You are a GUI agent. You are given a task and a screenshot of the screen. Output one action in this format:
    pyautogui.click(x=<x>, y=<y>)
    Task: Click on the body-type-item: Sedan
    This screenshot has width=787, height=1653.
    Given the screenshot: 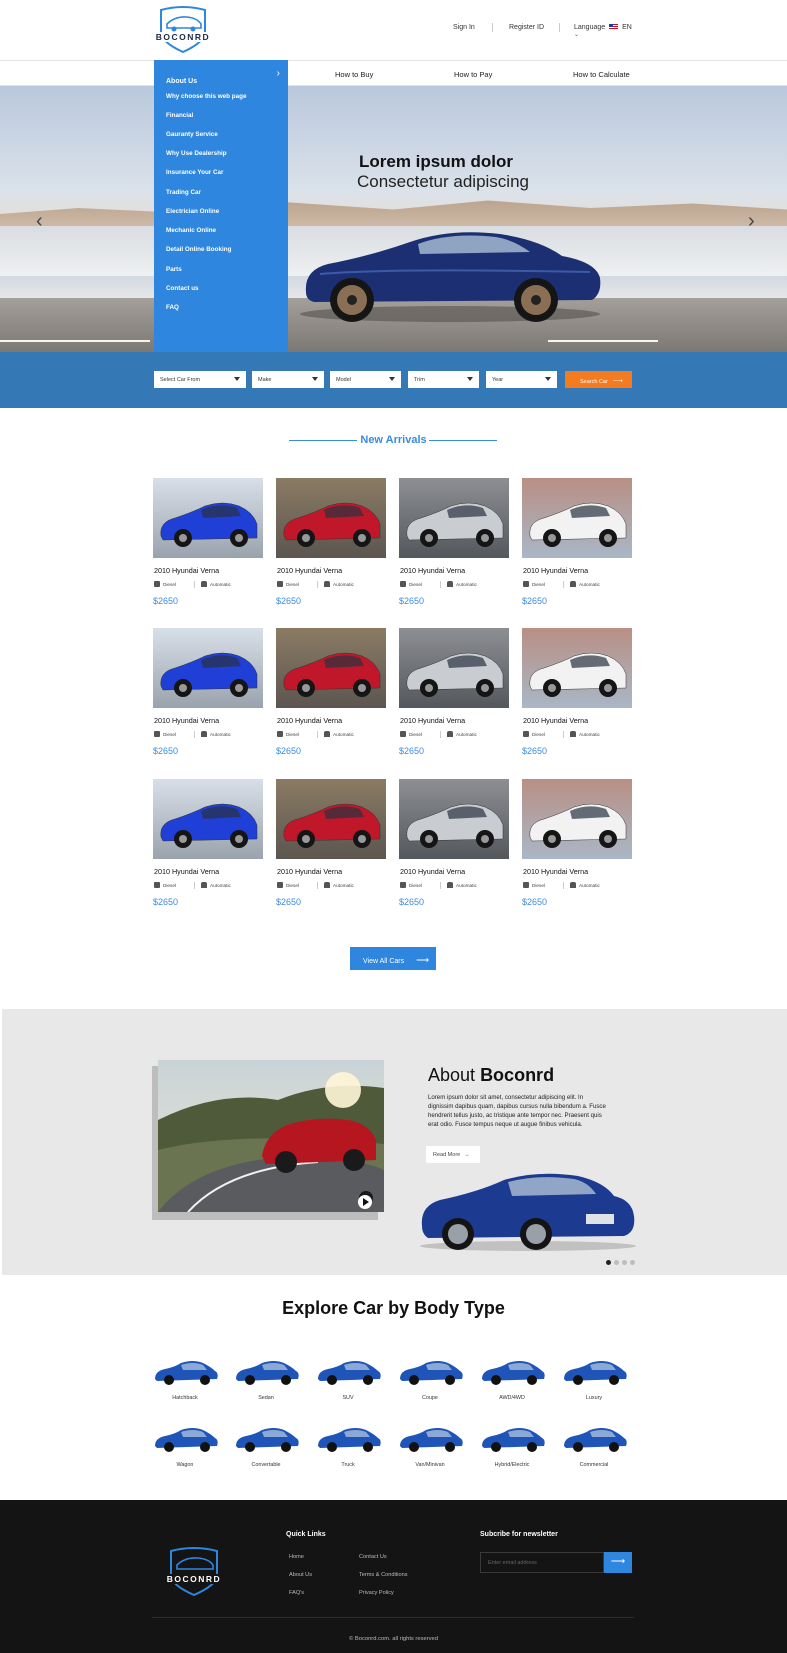 What is the action you would take?
    pyautogui.click(x=266, y=1380)
    